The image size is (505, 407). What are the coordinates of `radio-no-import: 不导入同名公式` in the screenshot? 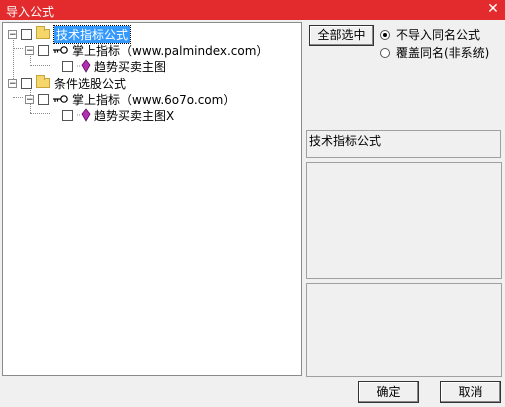 It's located at (430, 34).